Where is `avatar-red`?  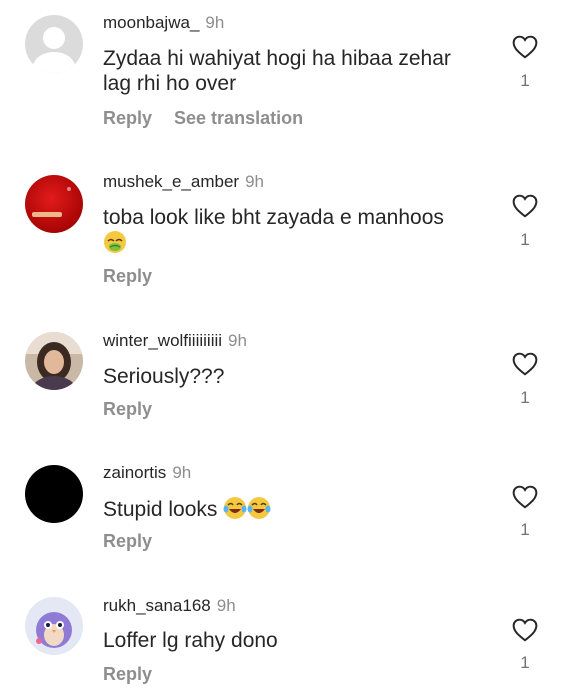 avatar-red is located at coordinates (54, 204).